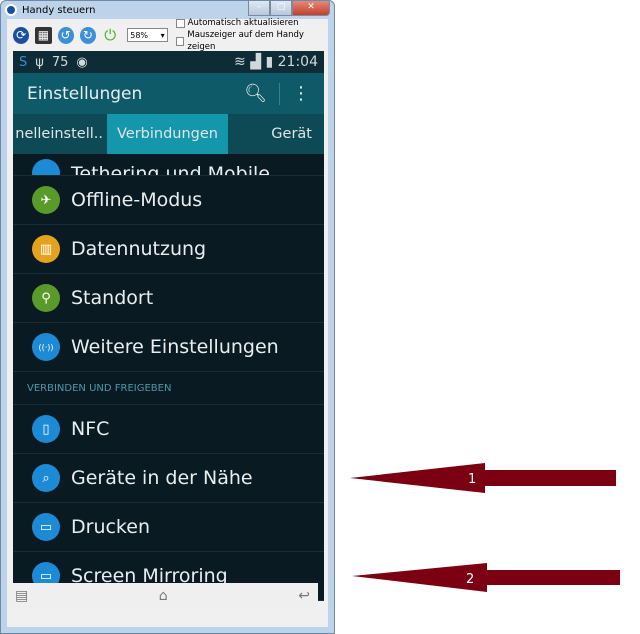 The height and width of the screenshot is (634, 640). What do you see at coordinates (245, 41) in the screenshot?
I see `show-pointer-label: Mauszeiger auf dem Handy zeigen` at bounding box center [245, 41].